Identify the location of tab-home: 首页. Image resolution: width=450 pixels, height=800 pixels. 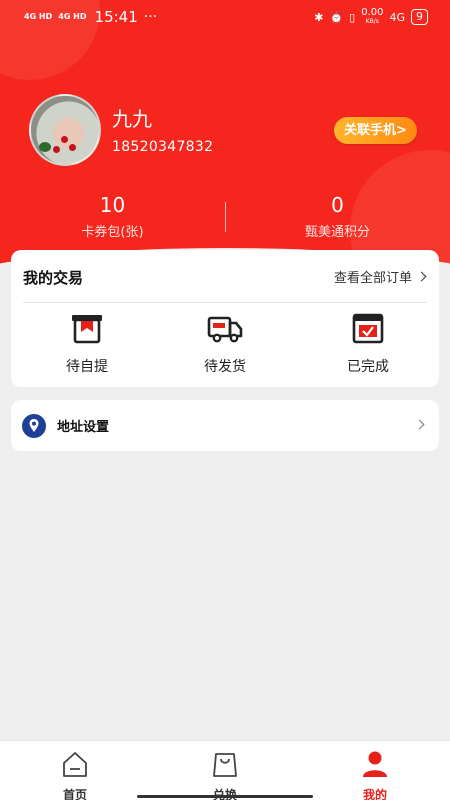
(75, 774).